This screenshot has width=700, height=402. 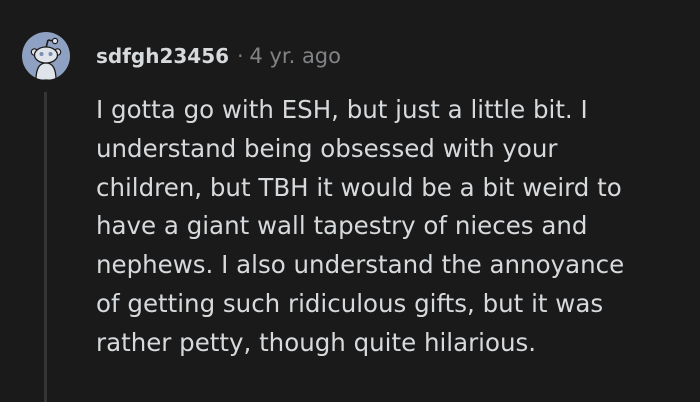 I want to click on comment-meta: sdfgh23456 · 4 yr. ago, so click(x=218, y=56).